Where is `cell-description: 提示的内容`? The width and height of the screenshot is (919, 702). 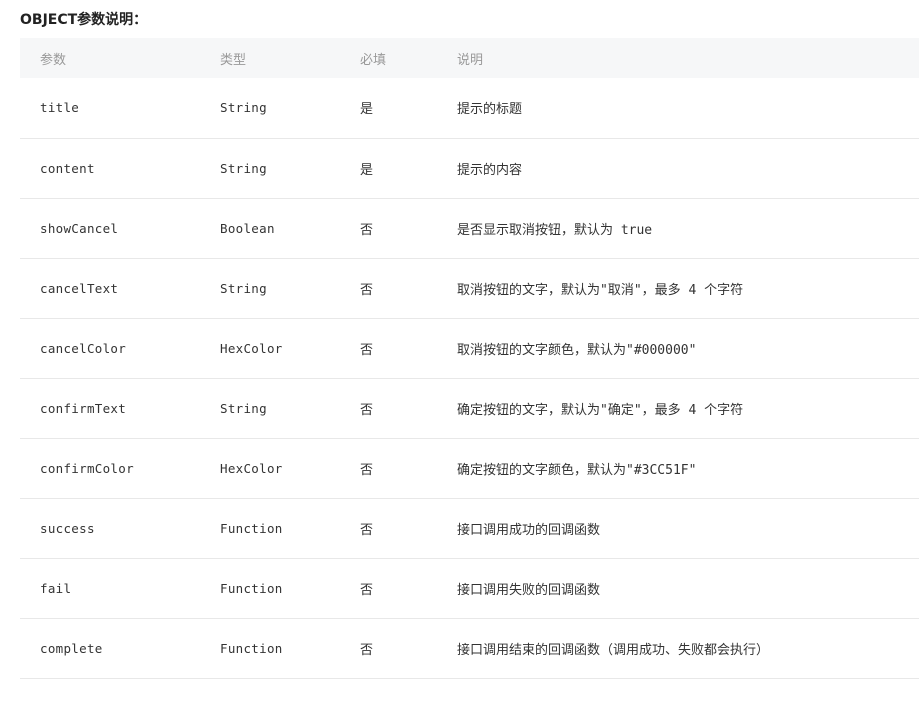 cell-description: 提示的内容 is located at coordinates (490, 170).